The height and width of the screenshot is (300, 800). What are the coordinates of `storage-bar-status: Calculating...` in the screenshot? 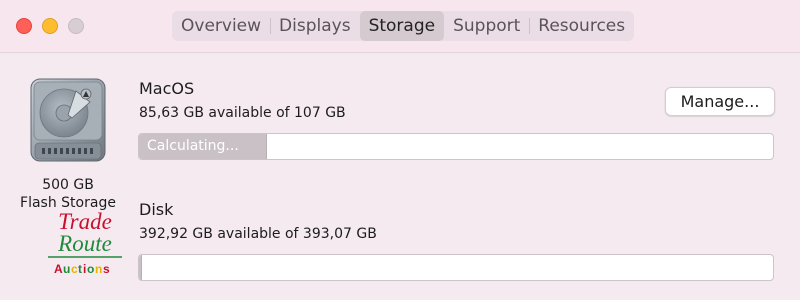 It's located at (193, 146).